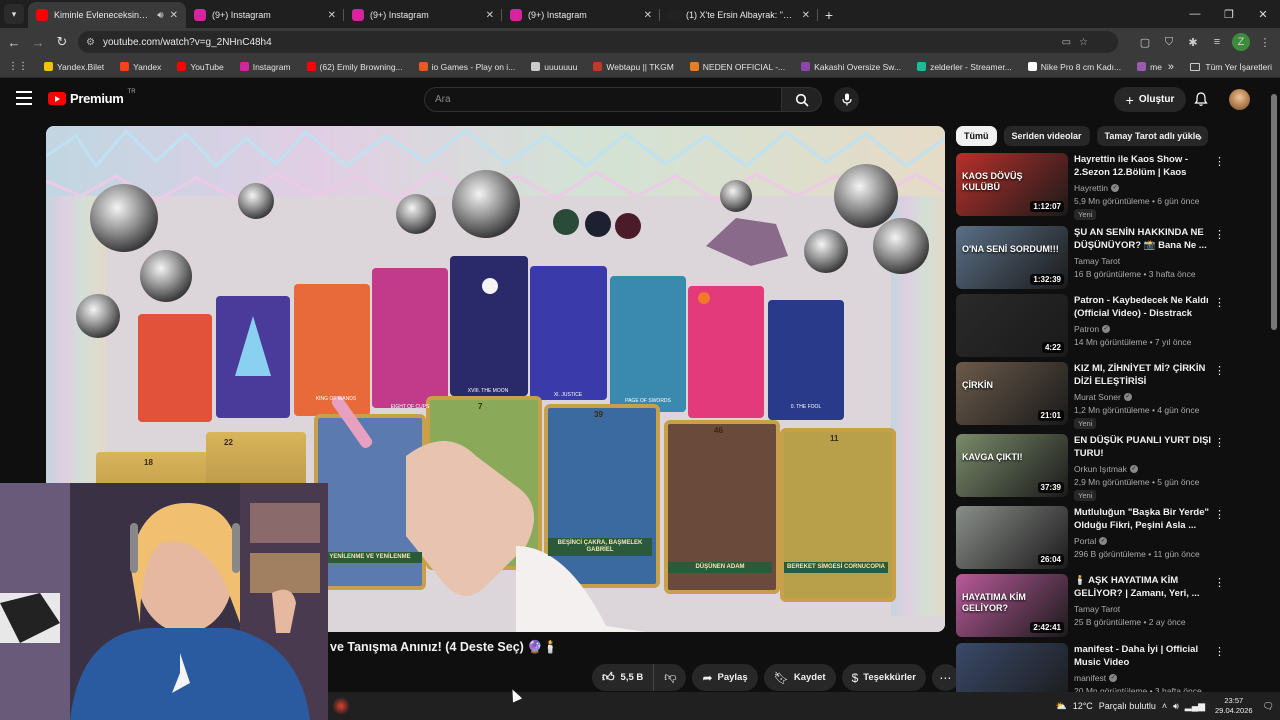  Describe the element at coordinates (1127, 706) in the screenshot. I see `weather-text: Parçalı bulutlu` at that location.